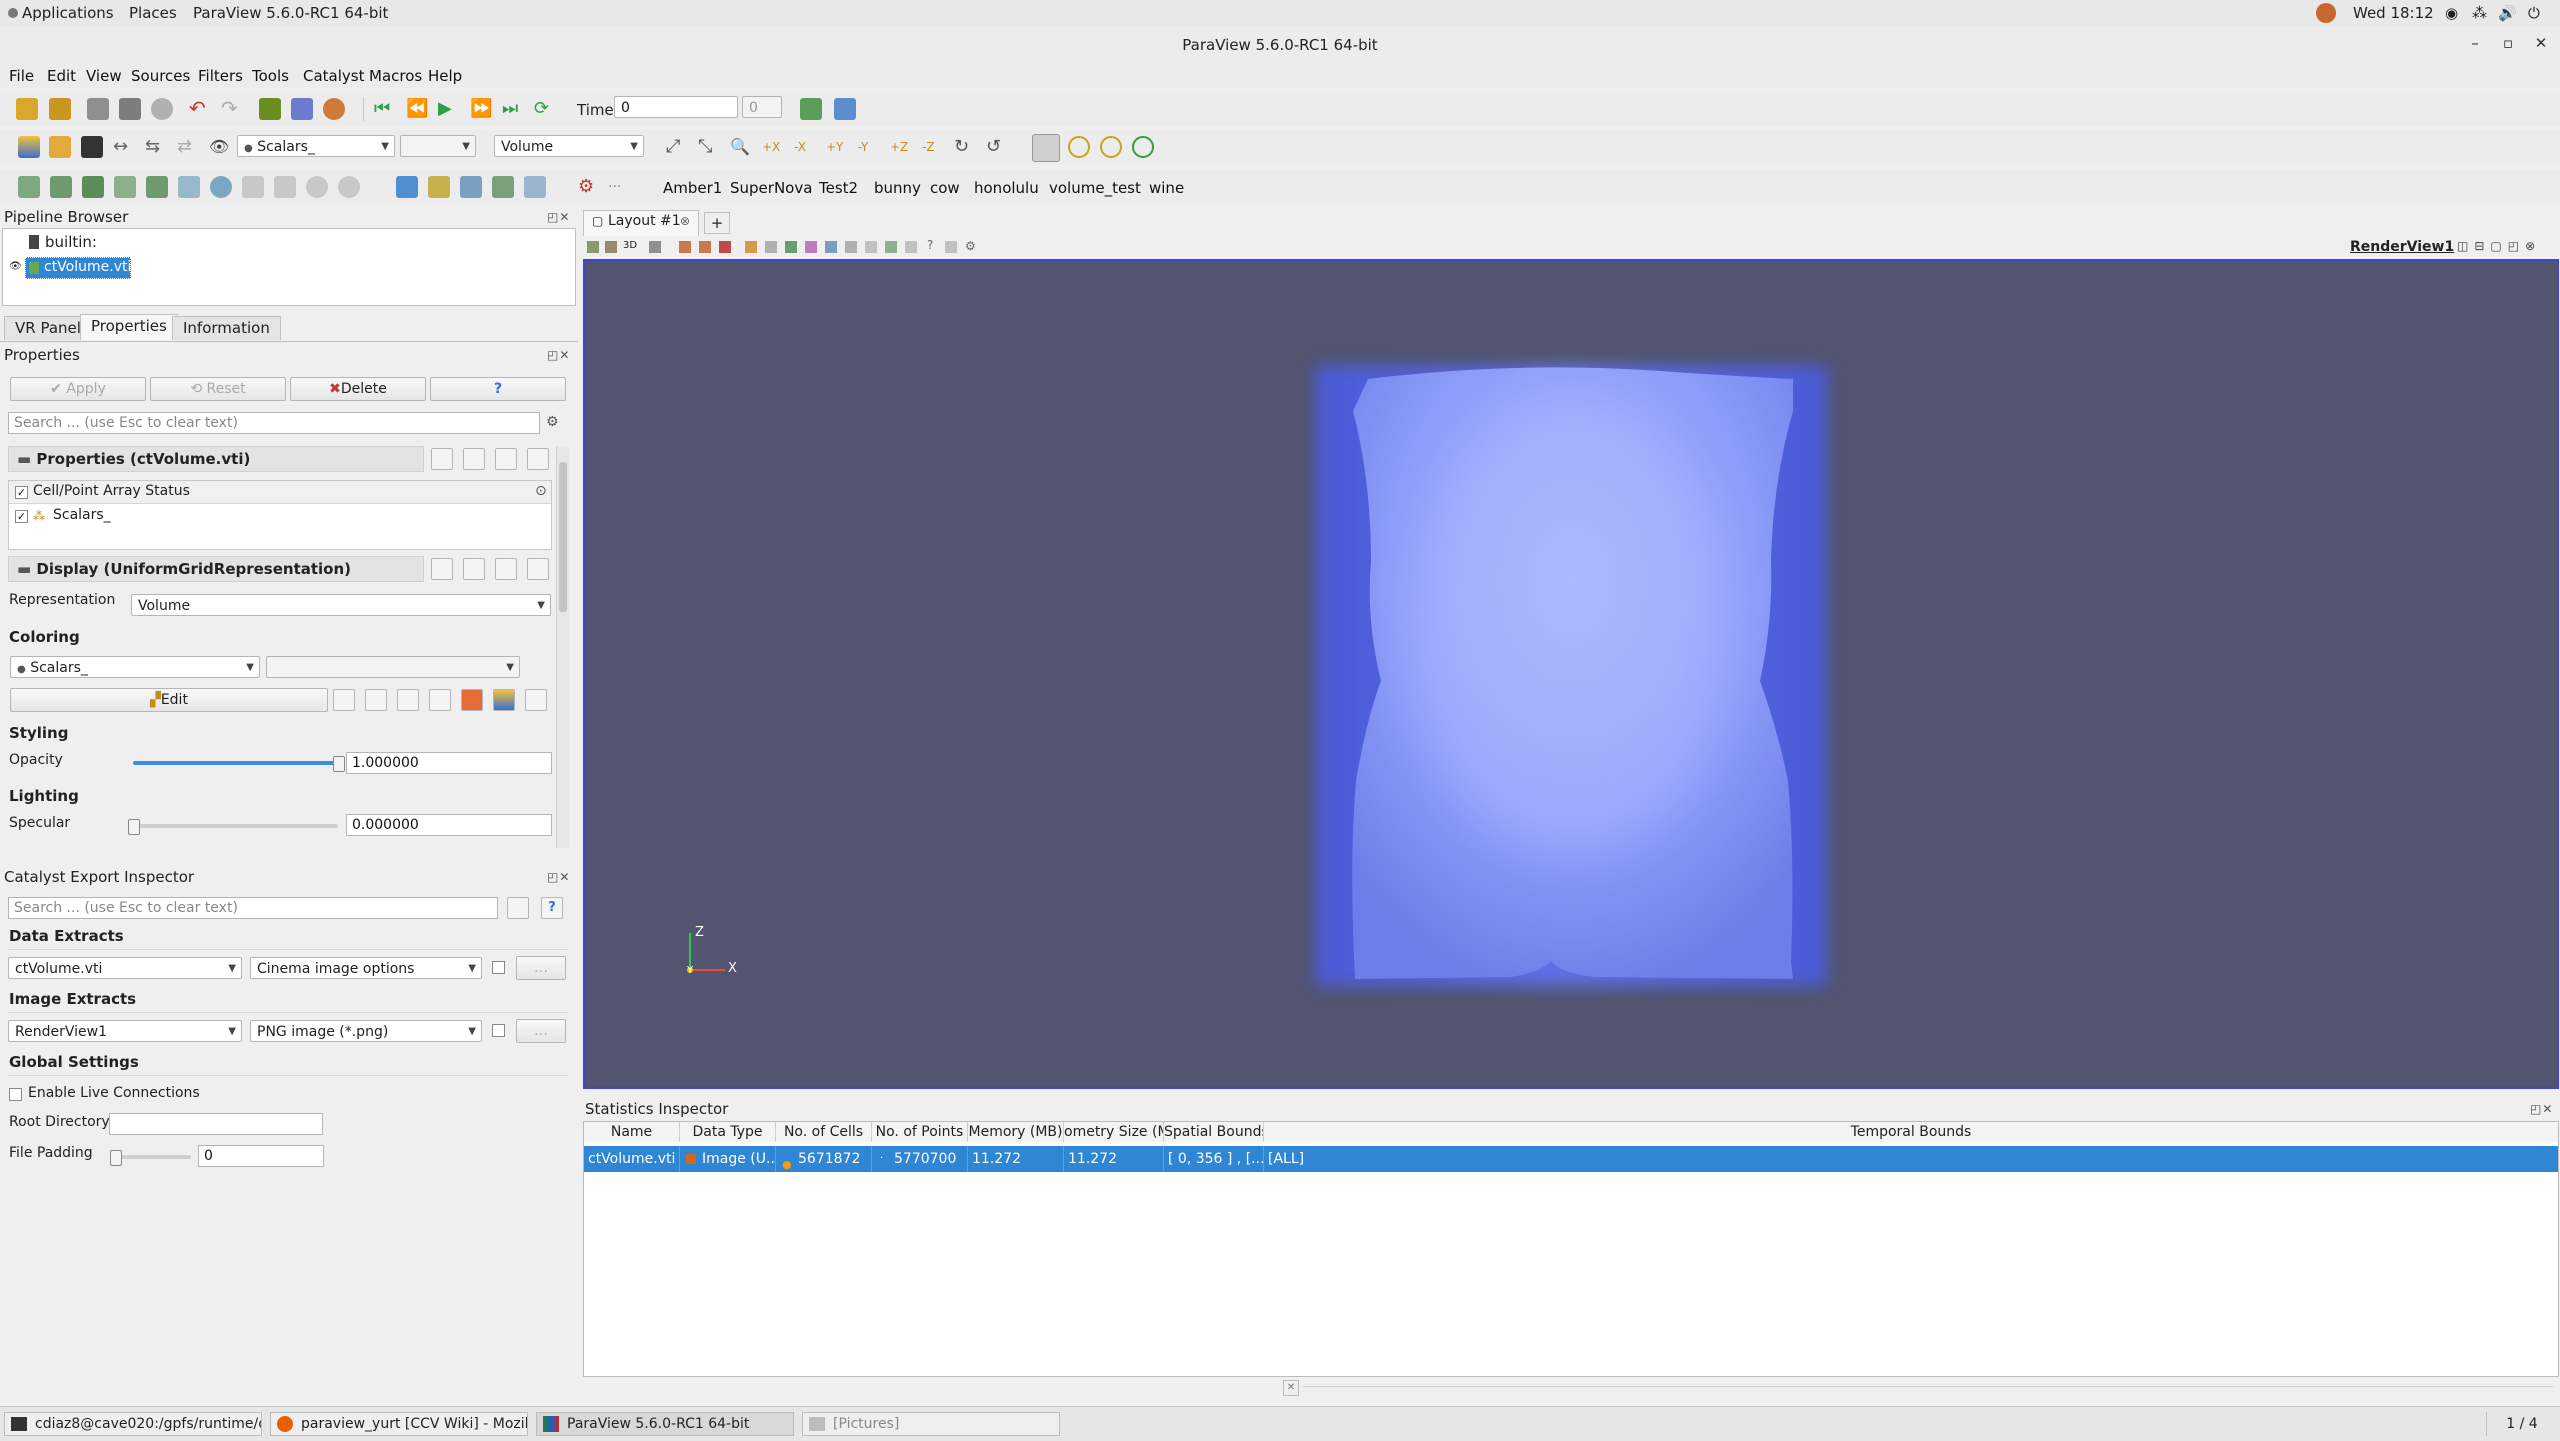 The width and height of the screenshot is (2560, 1441). What do you see at coordinates (333, 76) in the screenshot?
I see `menu-catalyst: Catalyst` at bounding box center [333, 76].